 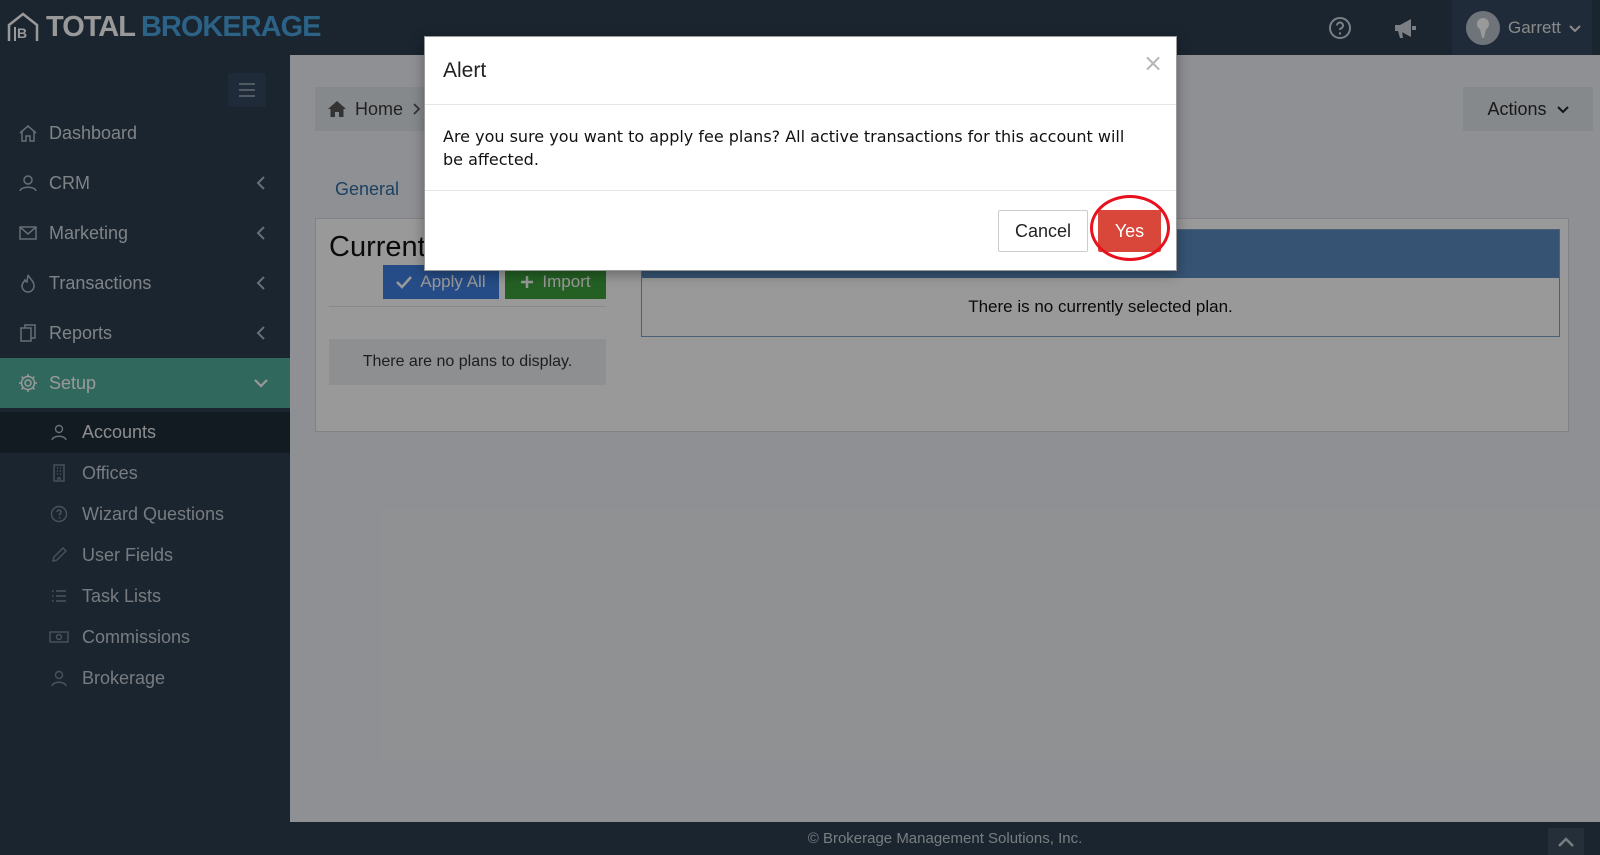 What do you see at coordinates (1043, 231) in the screenshot?
I see `cancel-button: Cancel` at bounding box center [1043, 231].